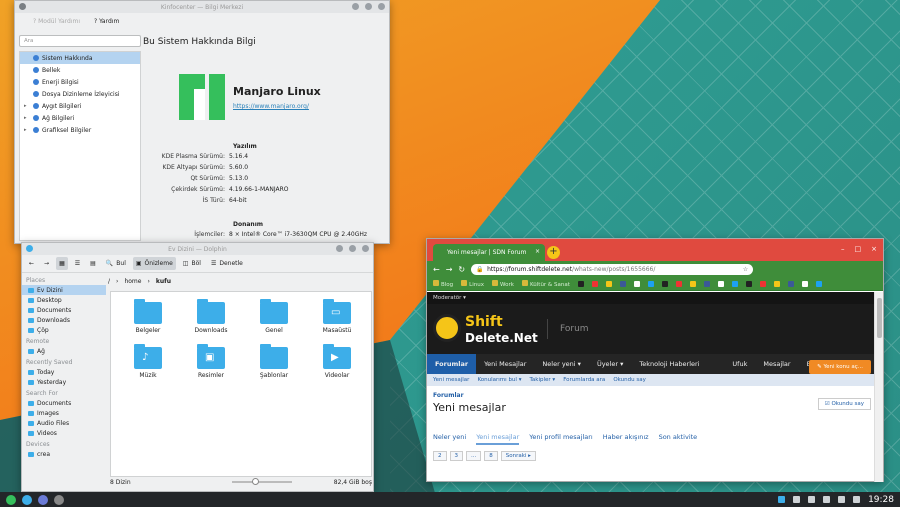 The width and height of the screenshot is (900, 507). What do you see at coordinates (452, 364) in the screenshot?
I see `site-nav-item: Forumlar` at bounding box center [452, 364].